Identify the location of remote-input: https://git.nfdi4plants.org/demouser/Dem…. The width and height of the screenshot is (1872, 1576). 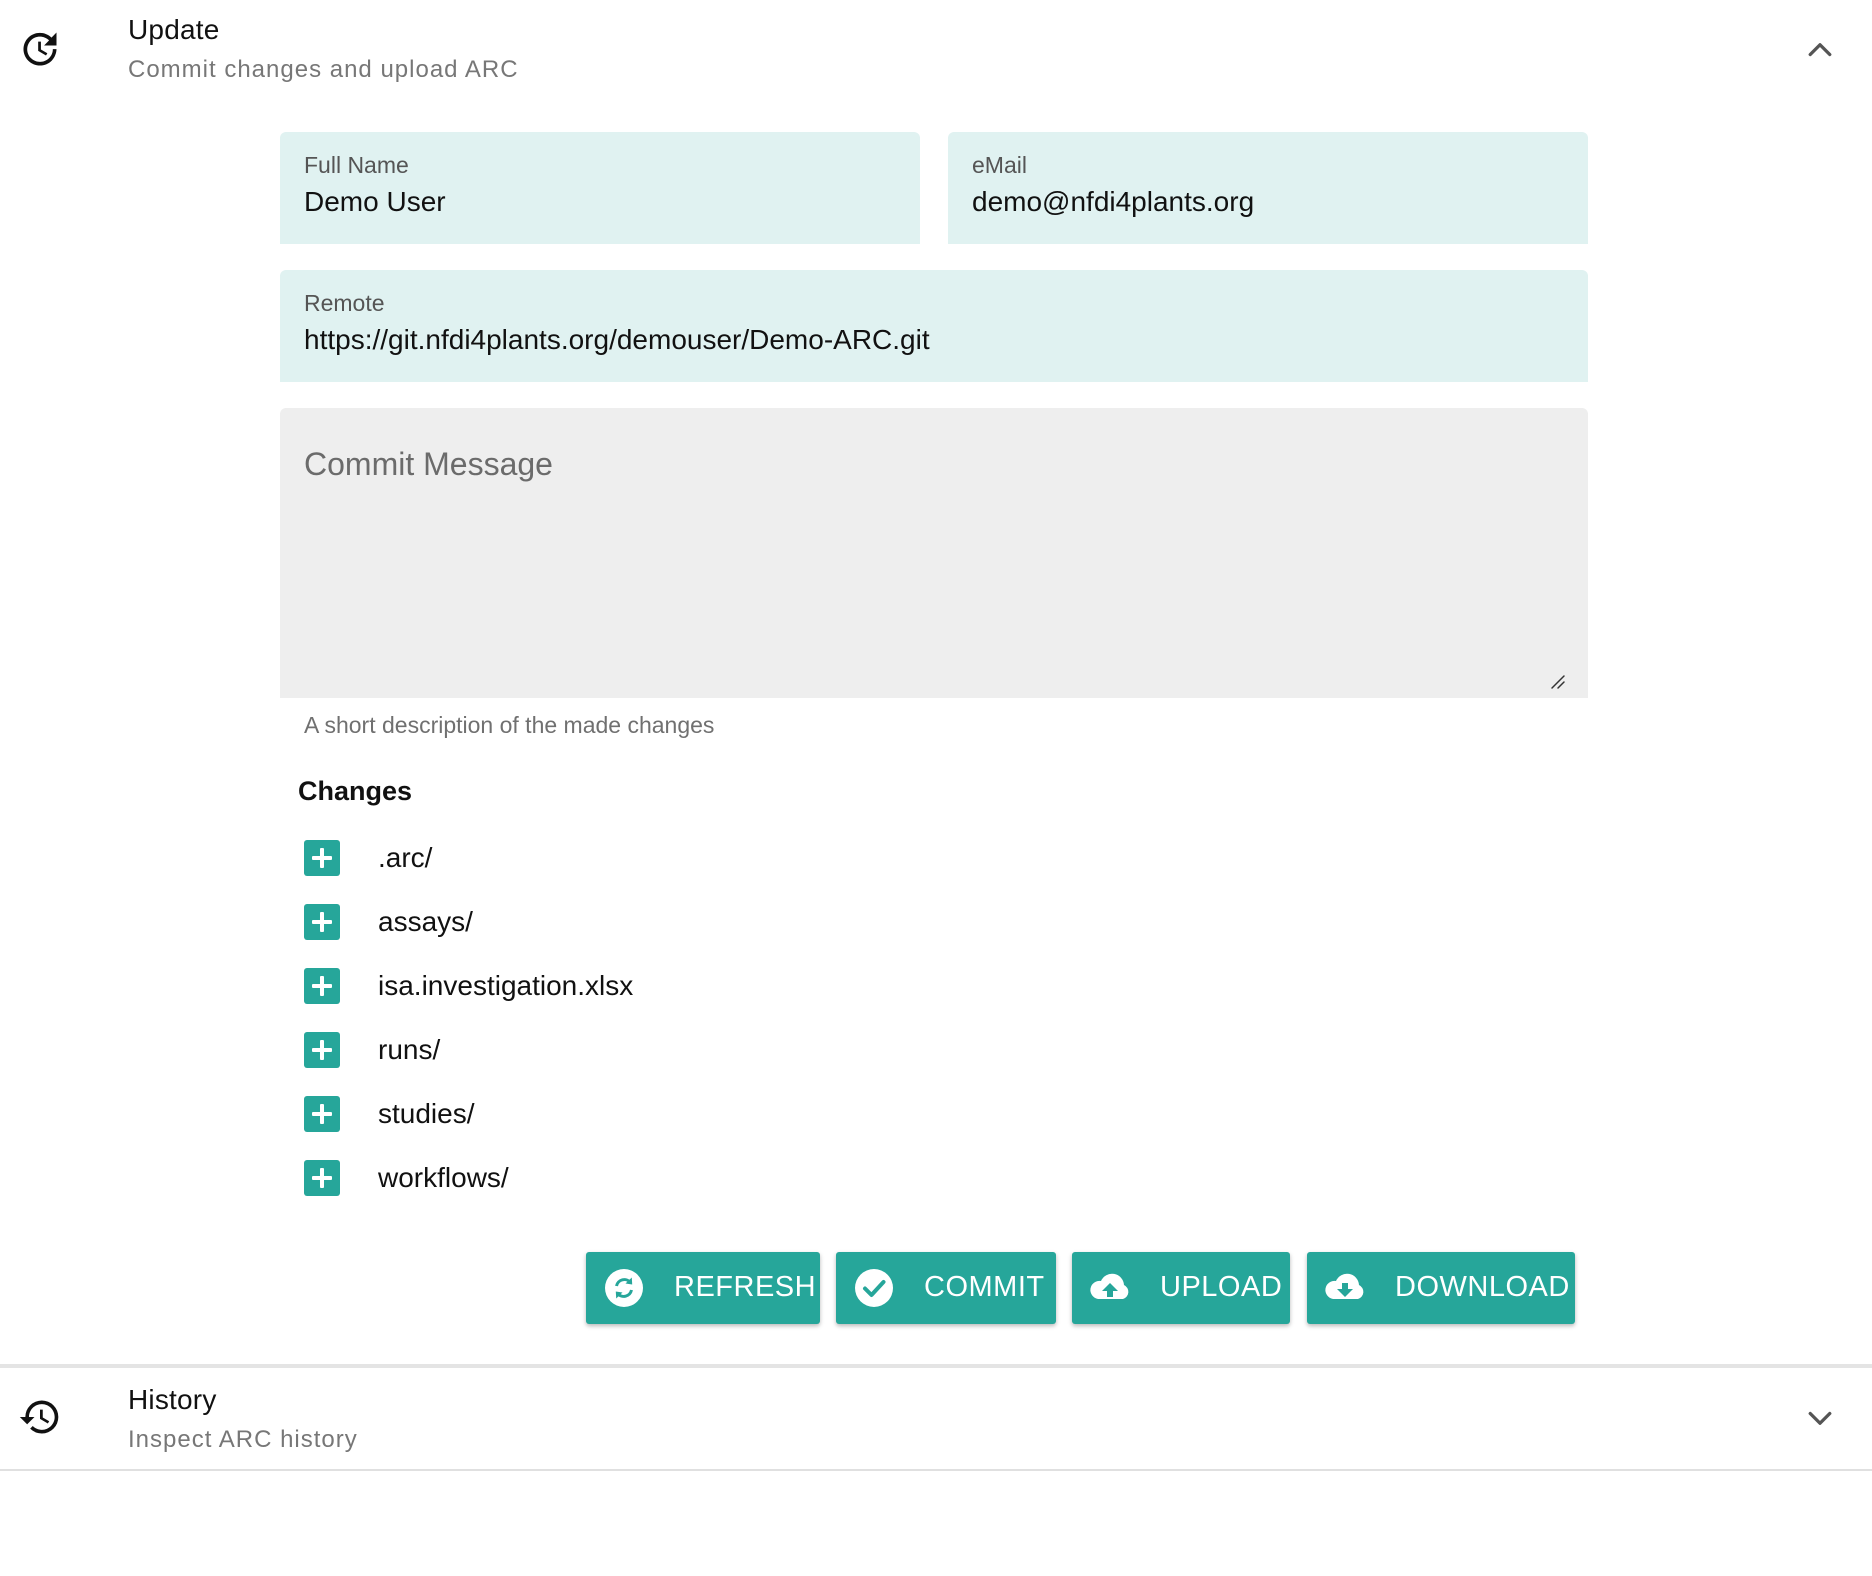
(617, 340).